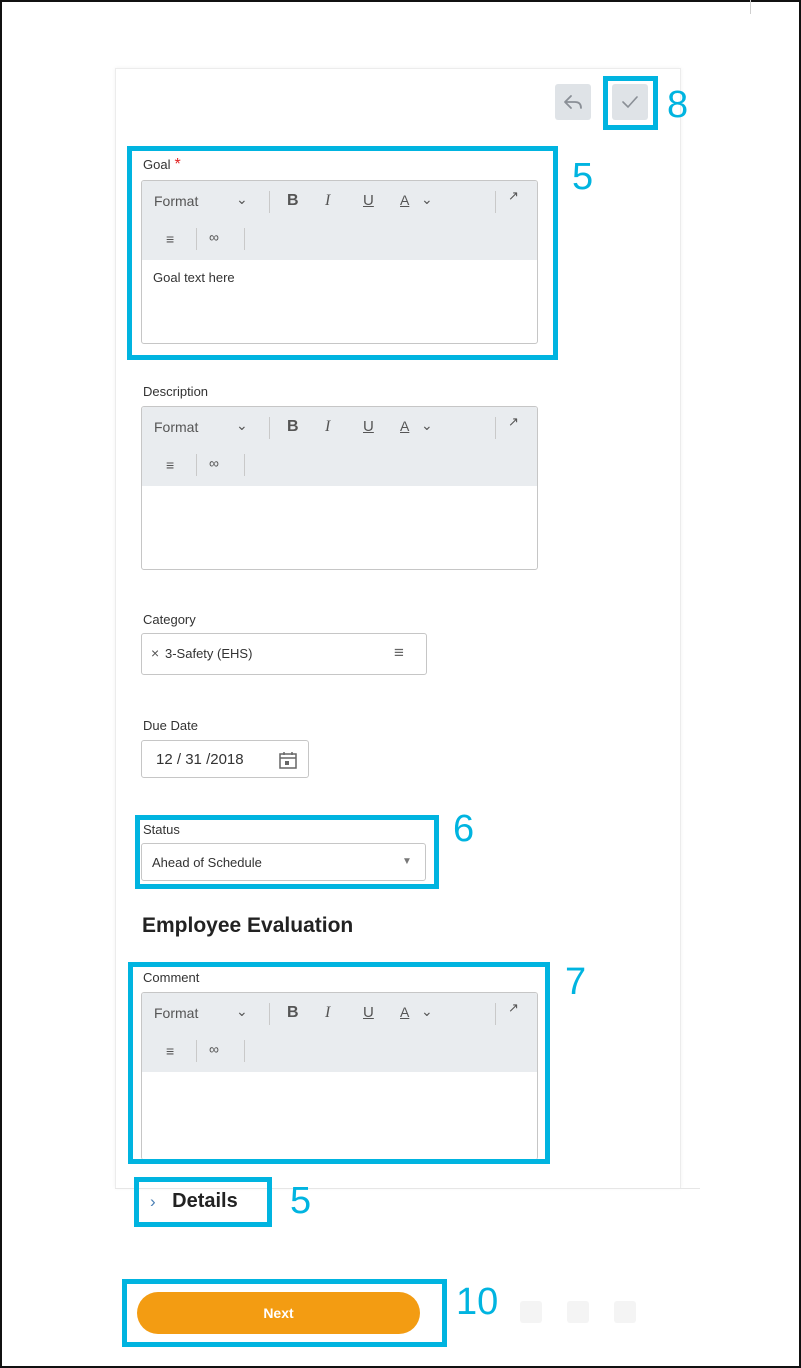 The width and height of the screenshot is (801, 1368). Describe the element at coordinates (169, 619) in the screenshot. I see `category-label: Category` at that location.